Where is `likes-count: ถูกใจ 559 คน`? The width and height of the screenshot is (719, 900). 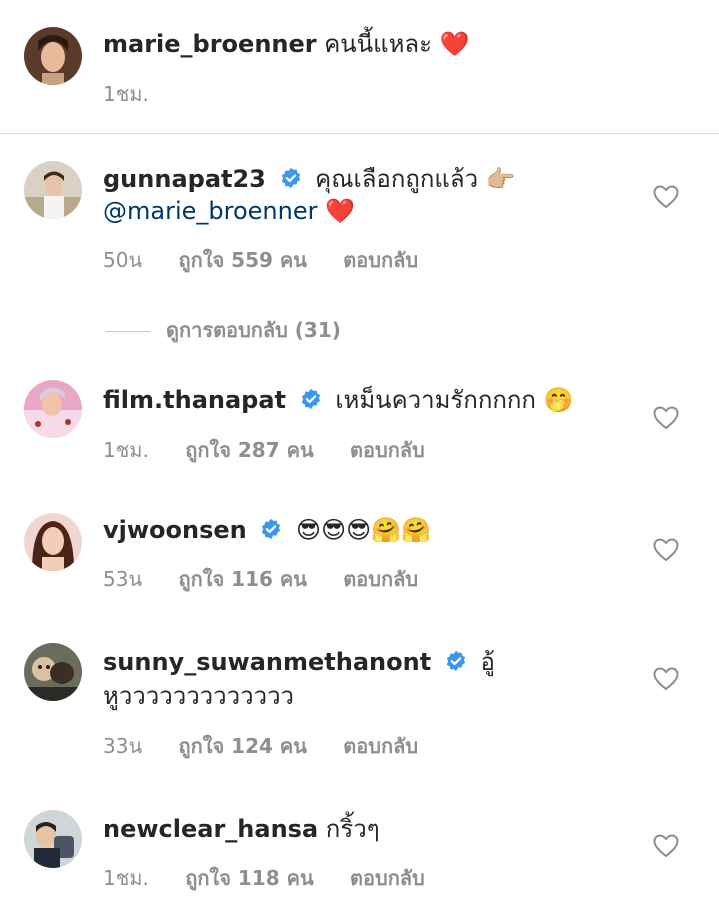
likes-count: ถูกใจ 559 คน is located at coordinates (242, 260).